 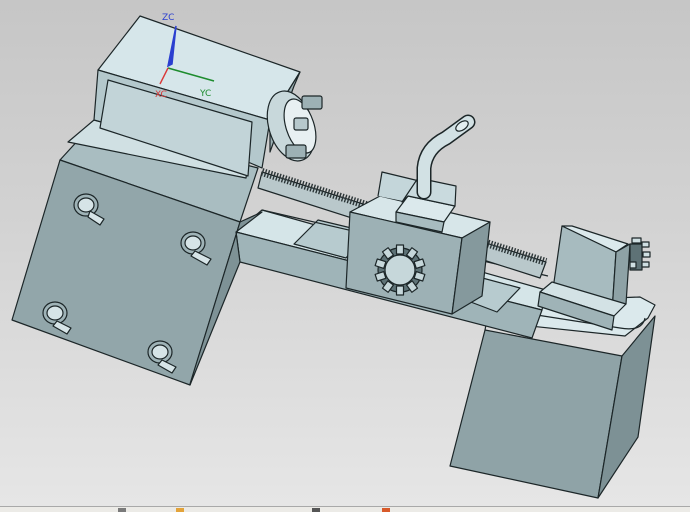 I want to click on zc-axis-label: ZC, so click(x=168, y=18).